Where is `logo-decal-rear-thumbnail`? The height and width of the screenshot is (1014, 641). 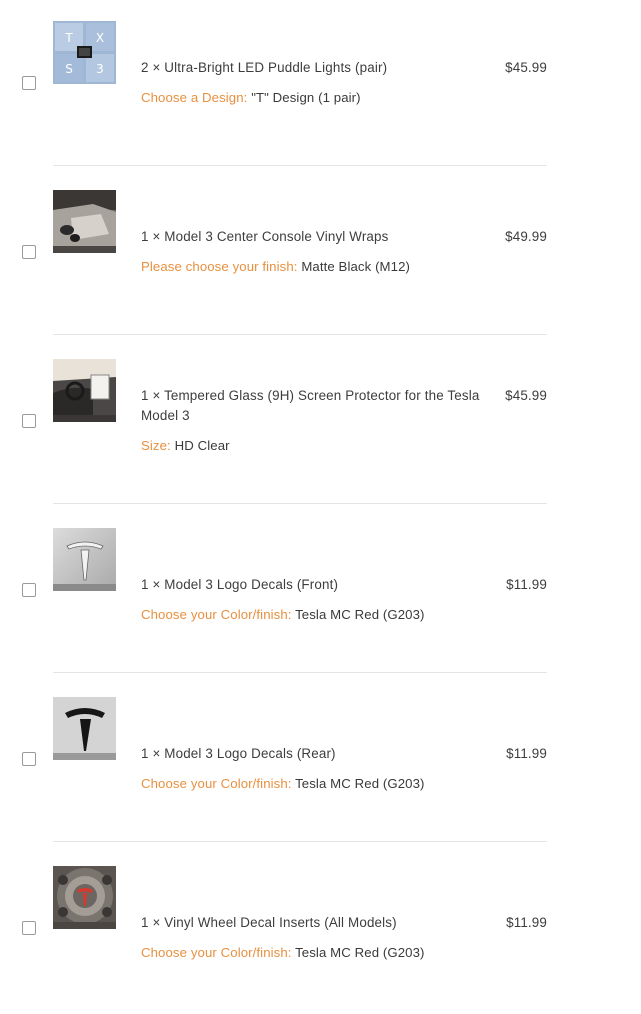
logo-decal-rear-thumbnail is located at coordinates (84, 728).